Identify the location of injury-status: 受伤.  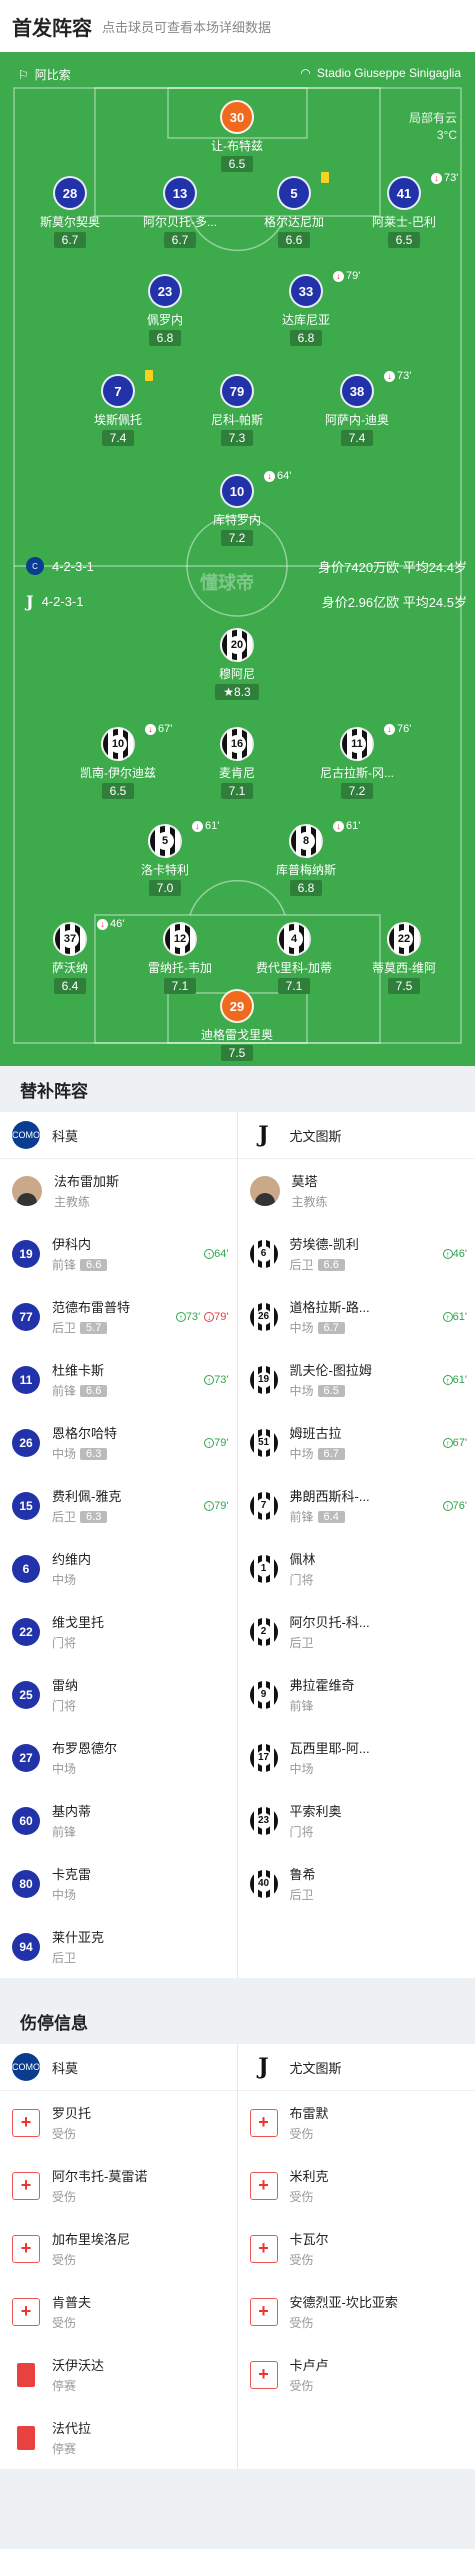
(64, 2134).